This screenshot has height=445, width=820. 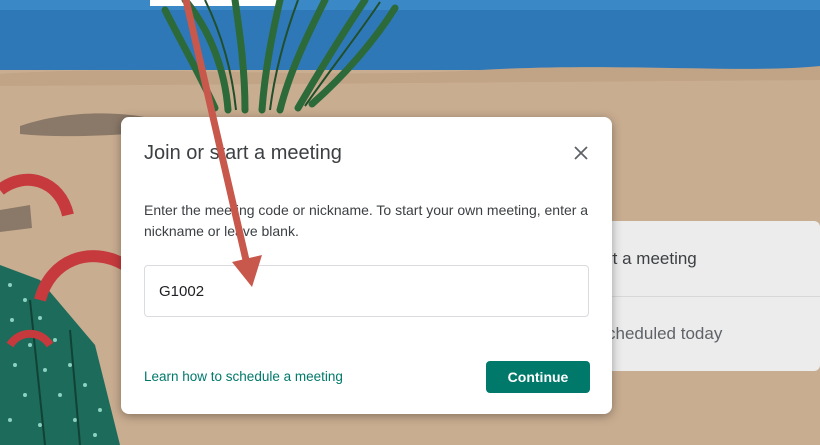 I want to click on learn-schedule-link: Learn how to schedule a meeting, so click(x=243, y=376).